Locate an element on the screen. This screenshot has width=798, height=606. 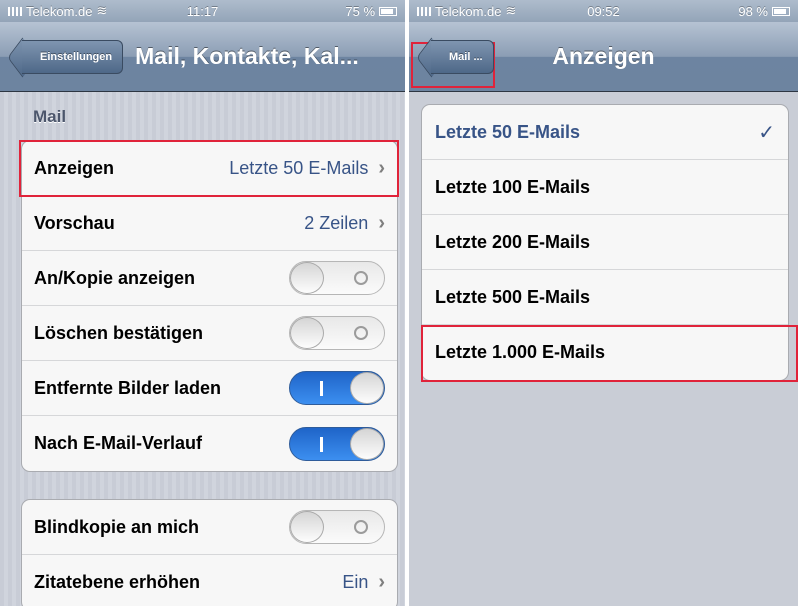
row-label: Blindkopie an mich is located at coordinates (117, 526).